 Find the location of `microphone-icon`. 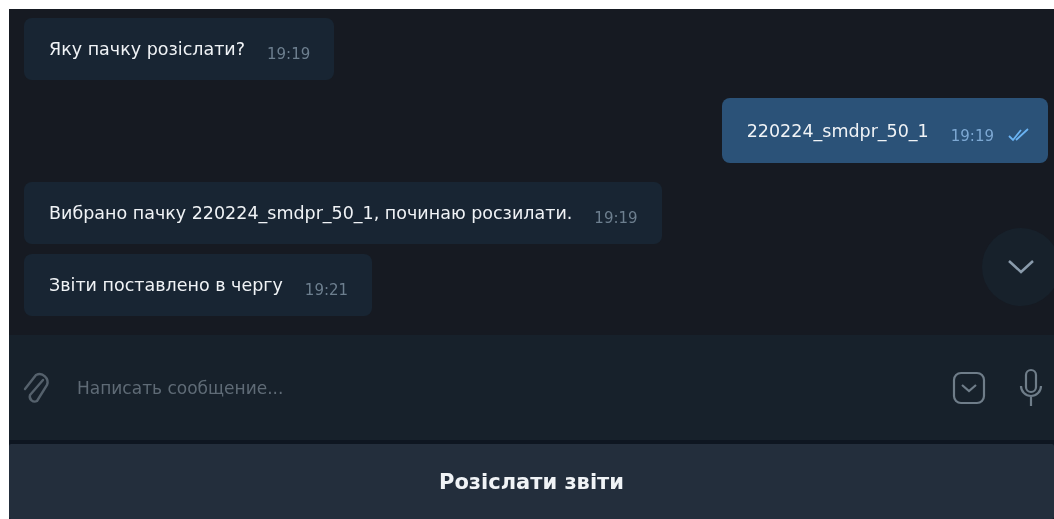

microphone-icon is located at coordinates (1031, 387).